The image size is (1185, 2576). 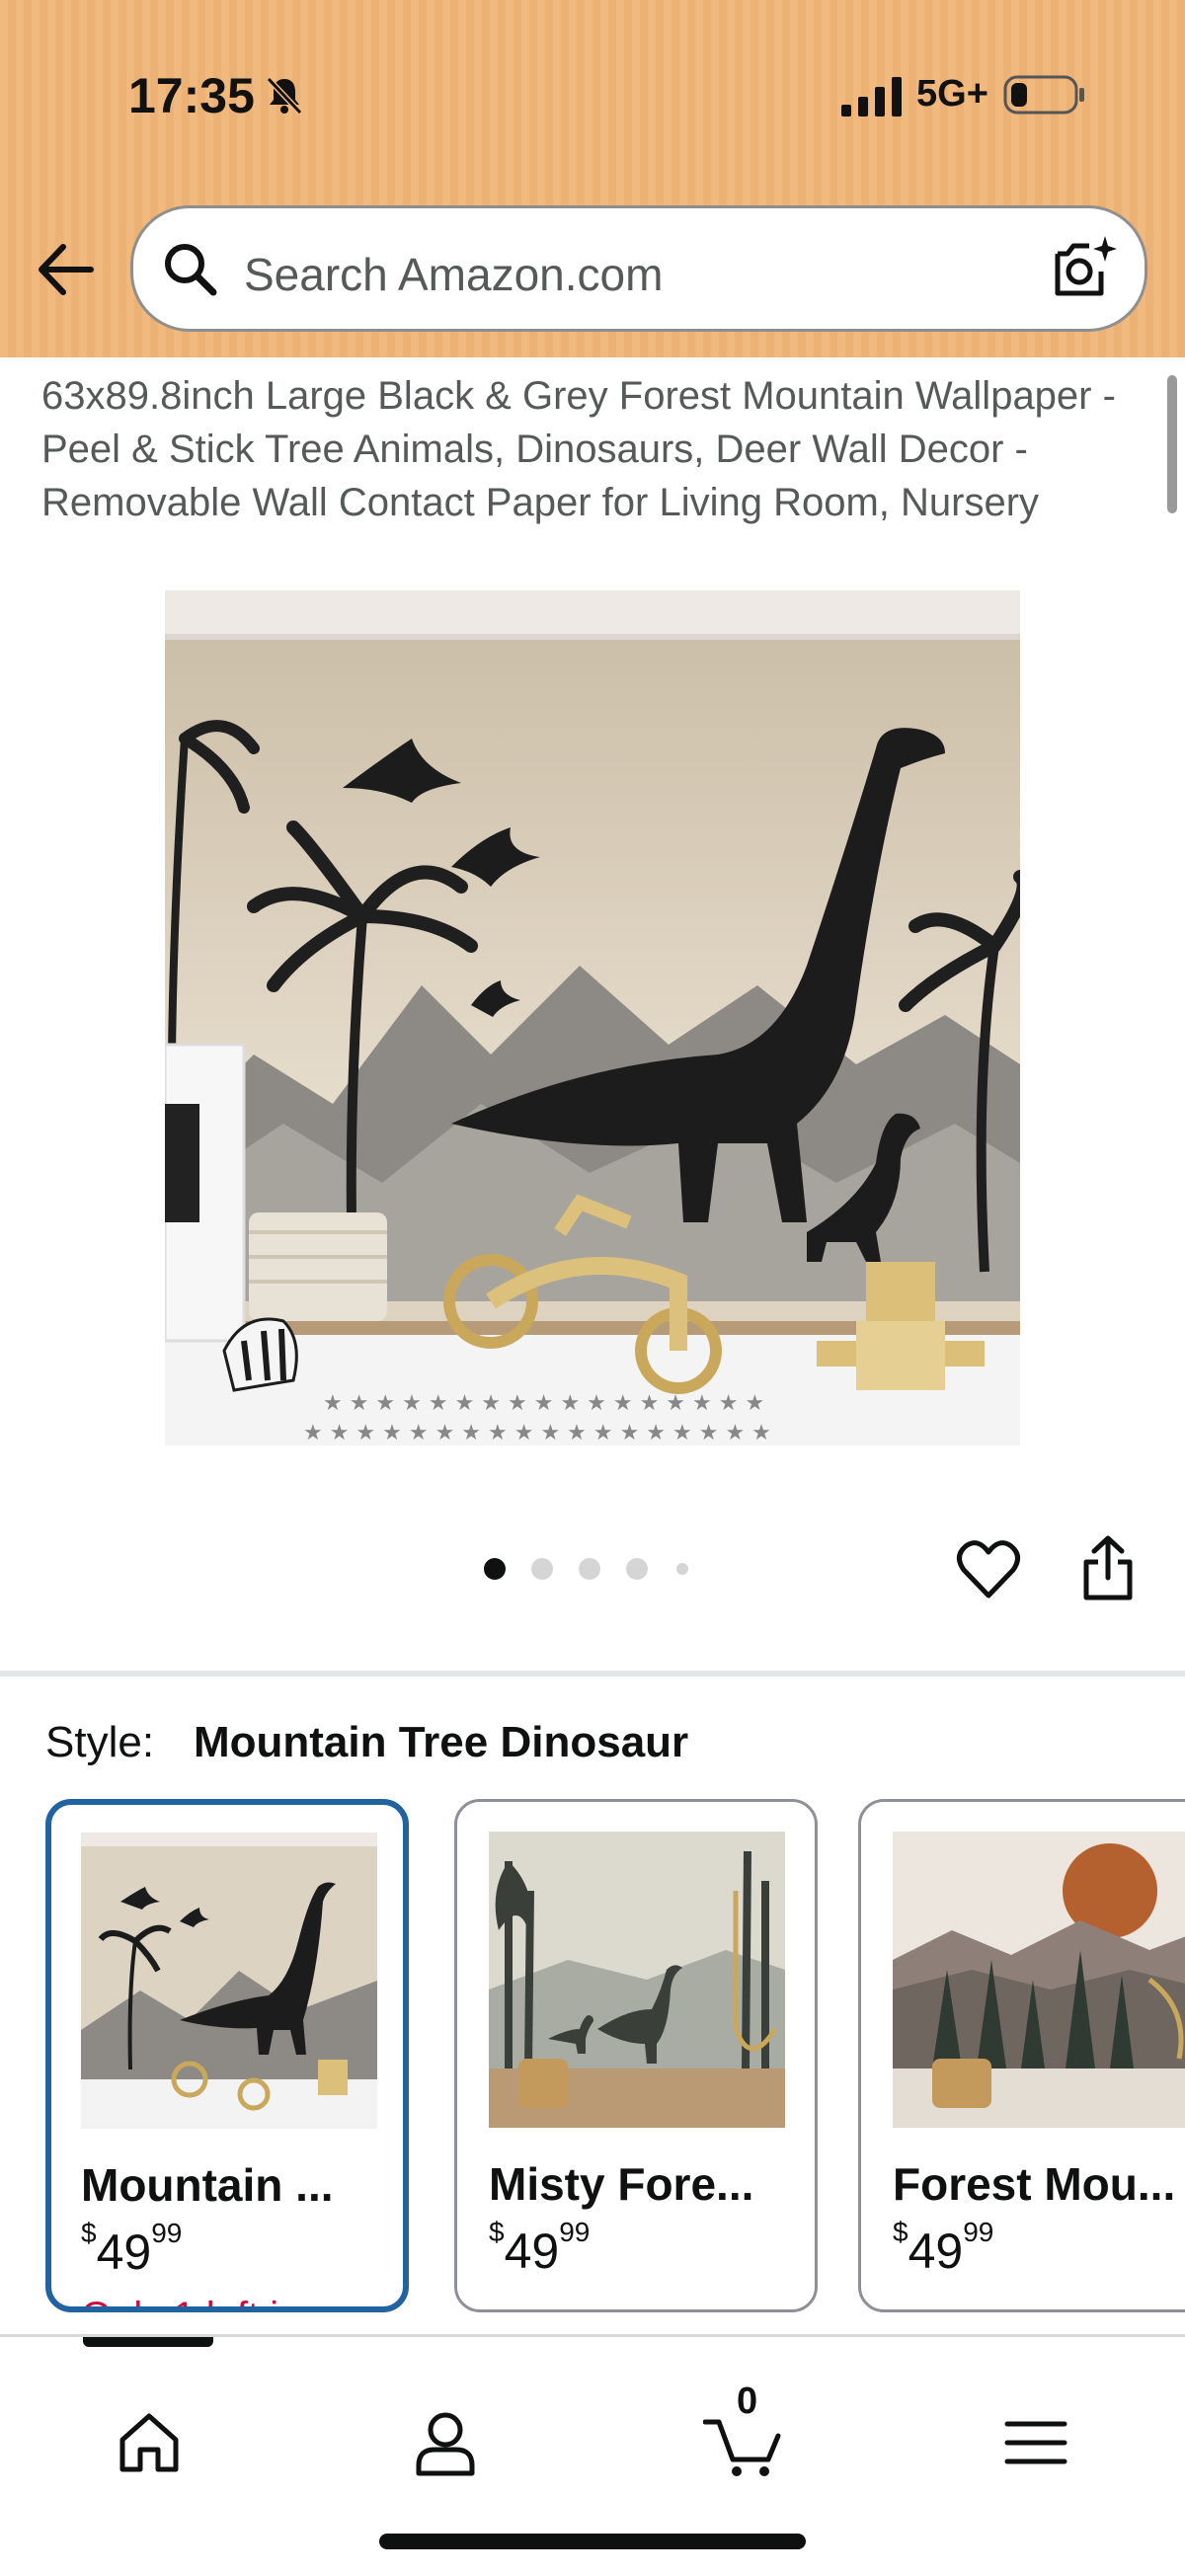 I want to click on style-option-card: Mountain ... $4999 Only 1 left in, so click(x=227, y=2055).